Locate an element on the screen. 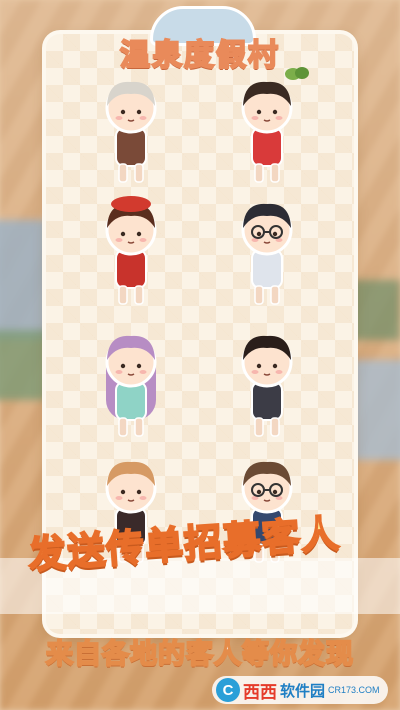 This screenshot has height=710, width=400. watermark-logo-icon: C is located at coordinates (228, 690).